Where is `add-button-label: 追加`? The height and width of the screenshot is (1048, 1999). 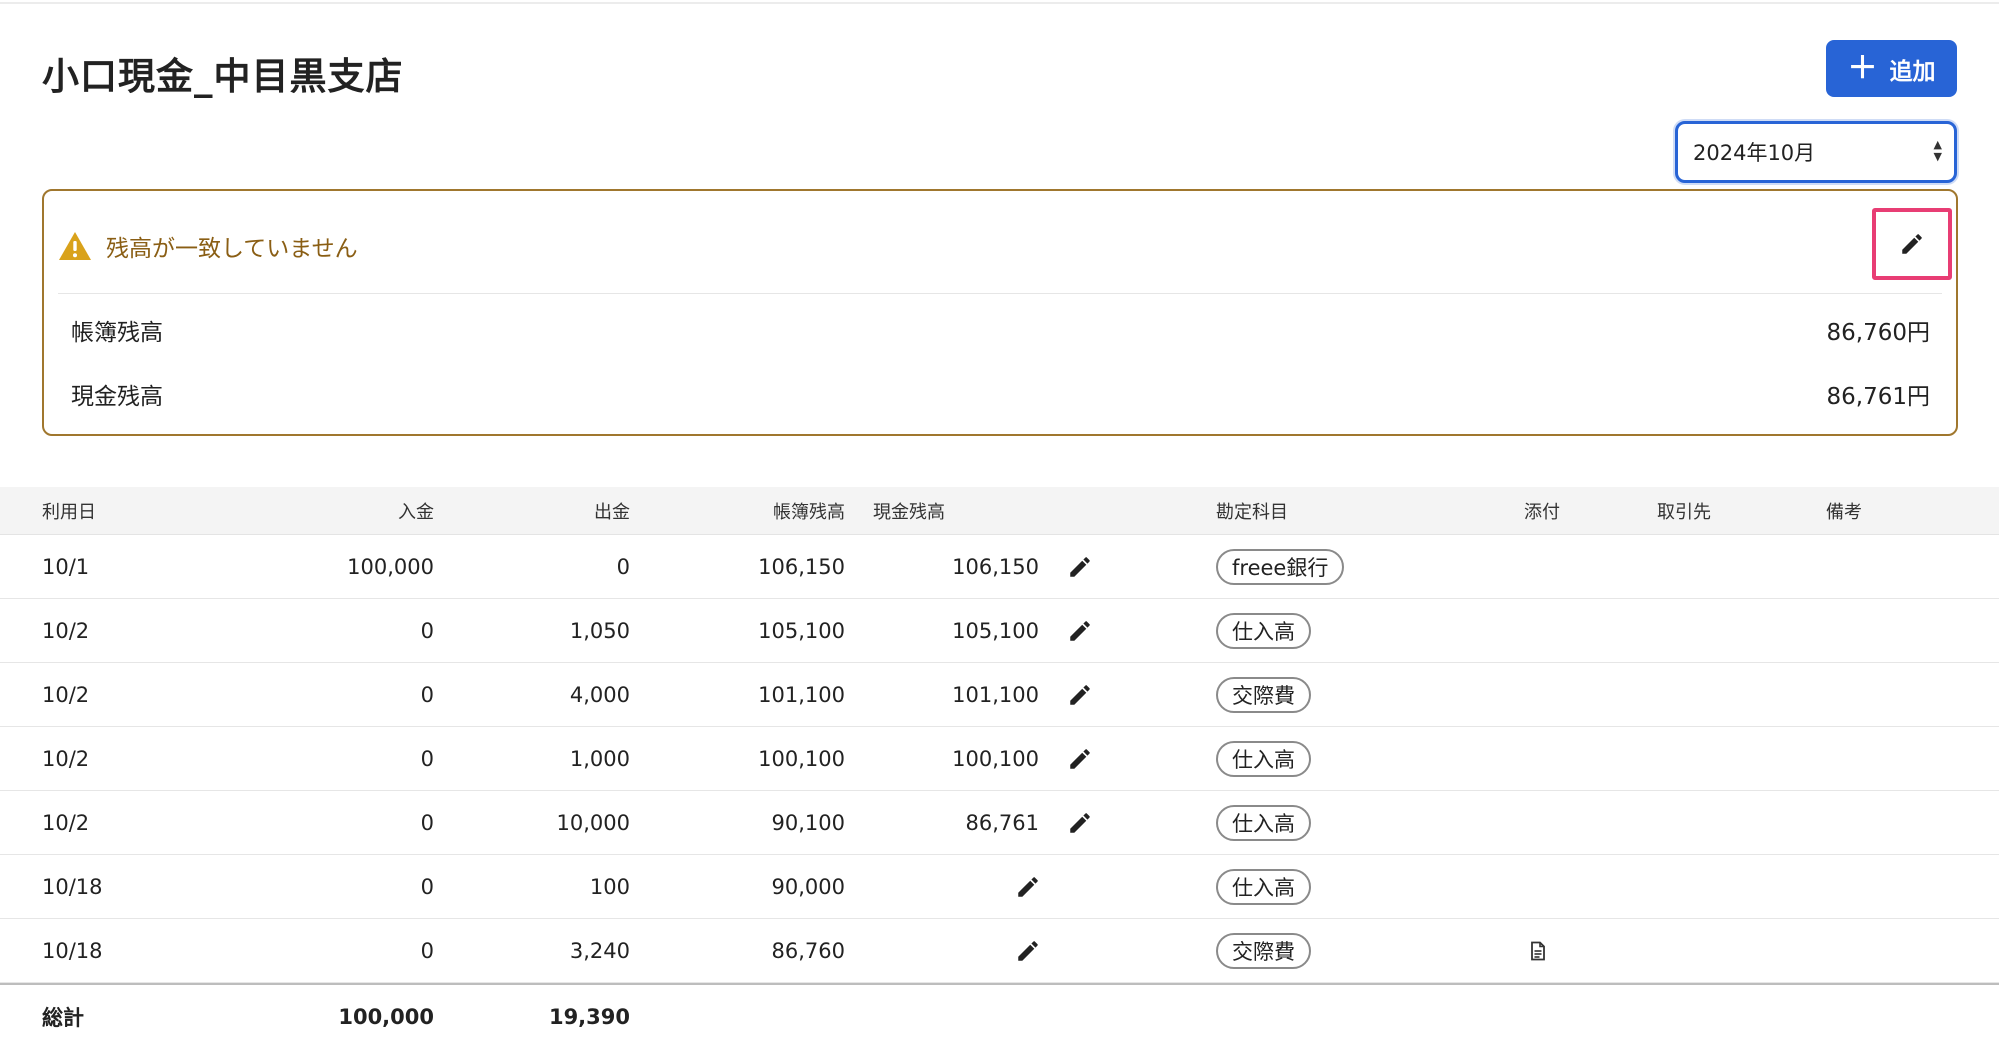 add-button-label: 追加 is located at coordinates (1912, 71).